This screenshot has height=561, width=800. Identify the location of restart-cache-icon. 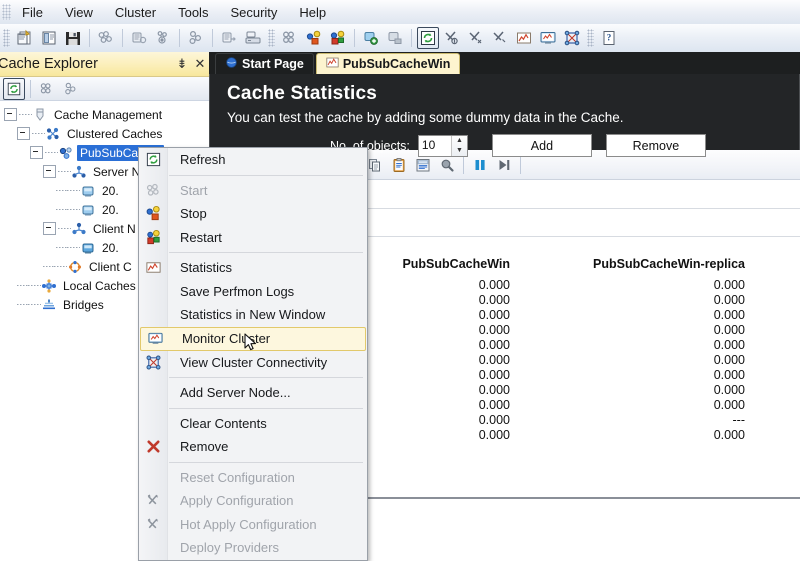
(338, 38).